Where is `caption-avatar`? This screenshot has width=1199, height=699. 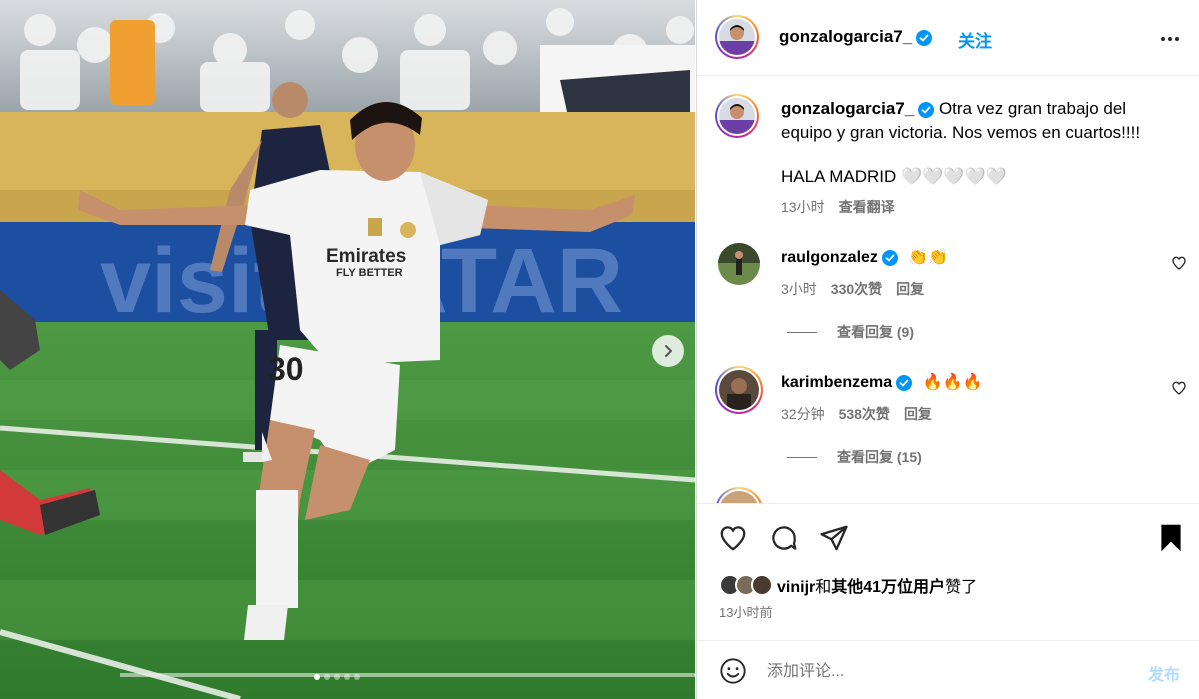 caption-avatar is located at coordinates (737, 116).